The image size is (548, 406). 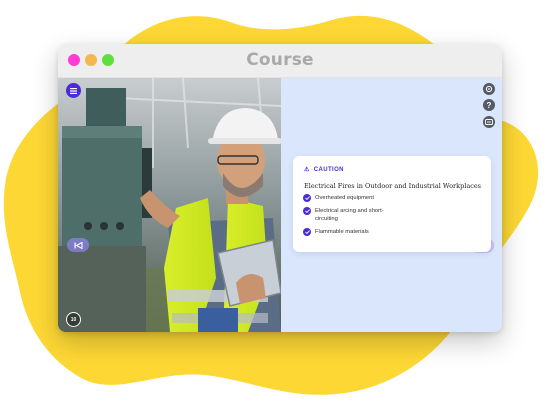 What do you see at coordinates (342, 232) in the screenshot?
I see `list-item-text: Flammable materials` at bounding box center [342, 232].